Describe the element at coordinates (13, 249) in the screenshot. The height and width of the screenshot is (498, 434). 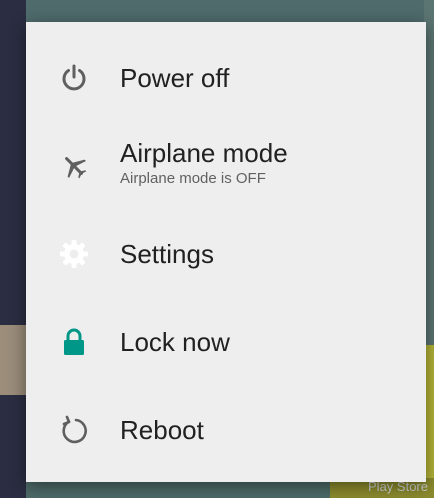
I see `wallpaper-left-strip` at that location.